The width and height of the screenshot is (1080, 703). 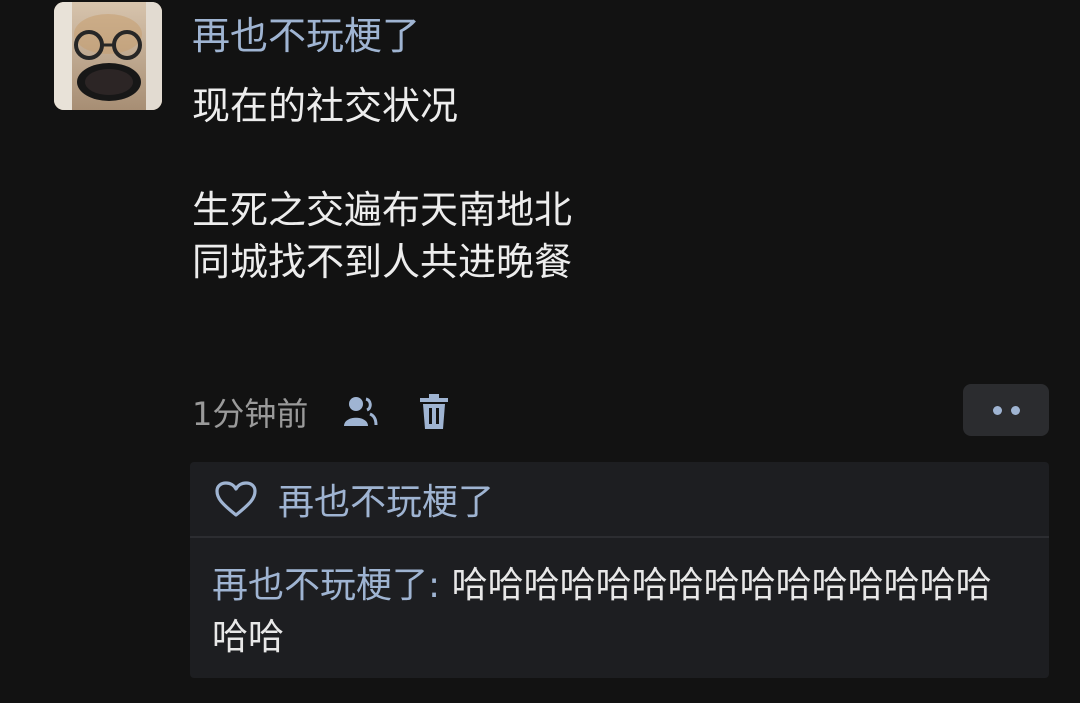 What do you see at coordinates (324, 412) in the screenshot?
I see `post-meta-row: 1分钟前` at bounding box center [324, 412].